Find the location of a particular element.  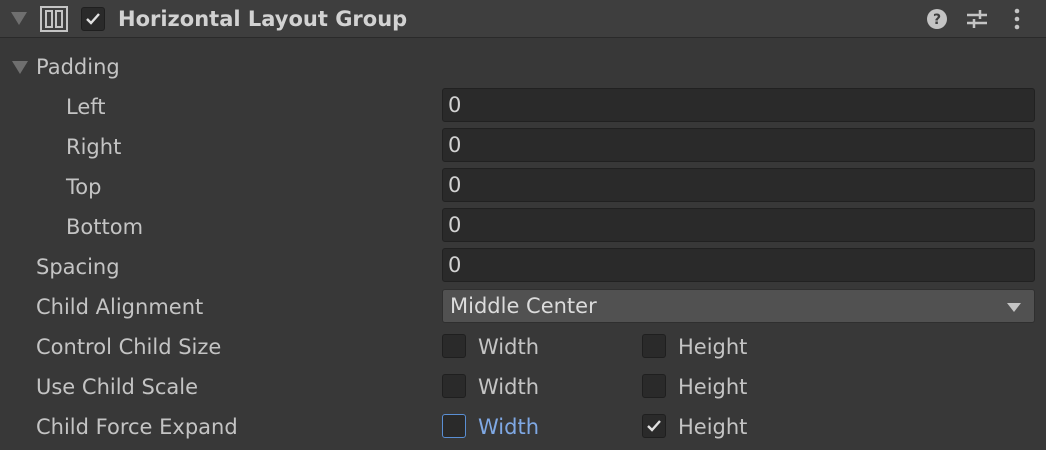

padding-top-input: 0 is located at coordinates (738, 185).